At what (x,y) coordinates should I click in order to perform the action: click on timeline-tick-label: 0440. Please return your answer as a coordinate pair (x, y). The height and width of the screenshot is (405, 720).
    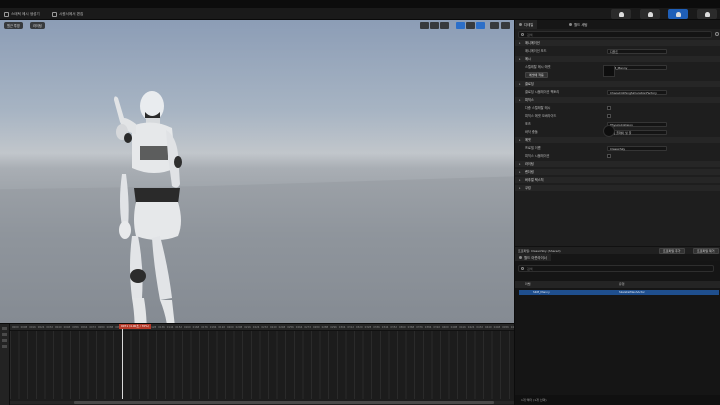
    Looking at the image, I should click on (488, 327).